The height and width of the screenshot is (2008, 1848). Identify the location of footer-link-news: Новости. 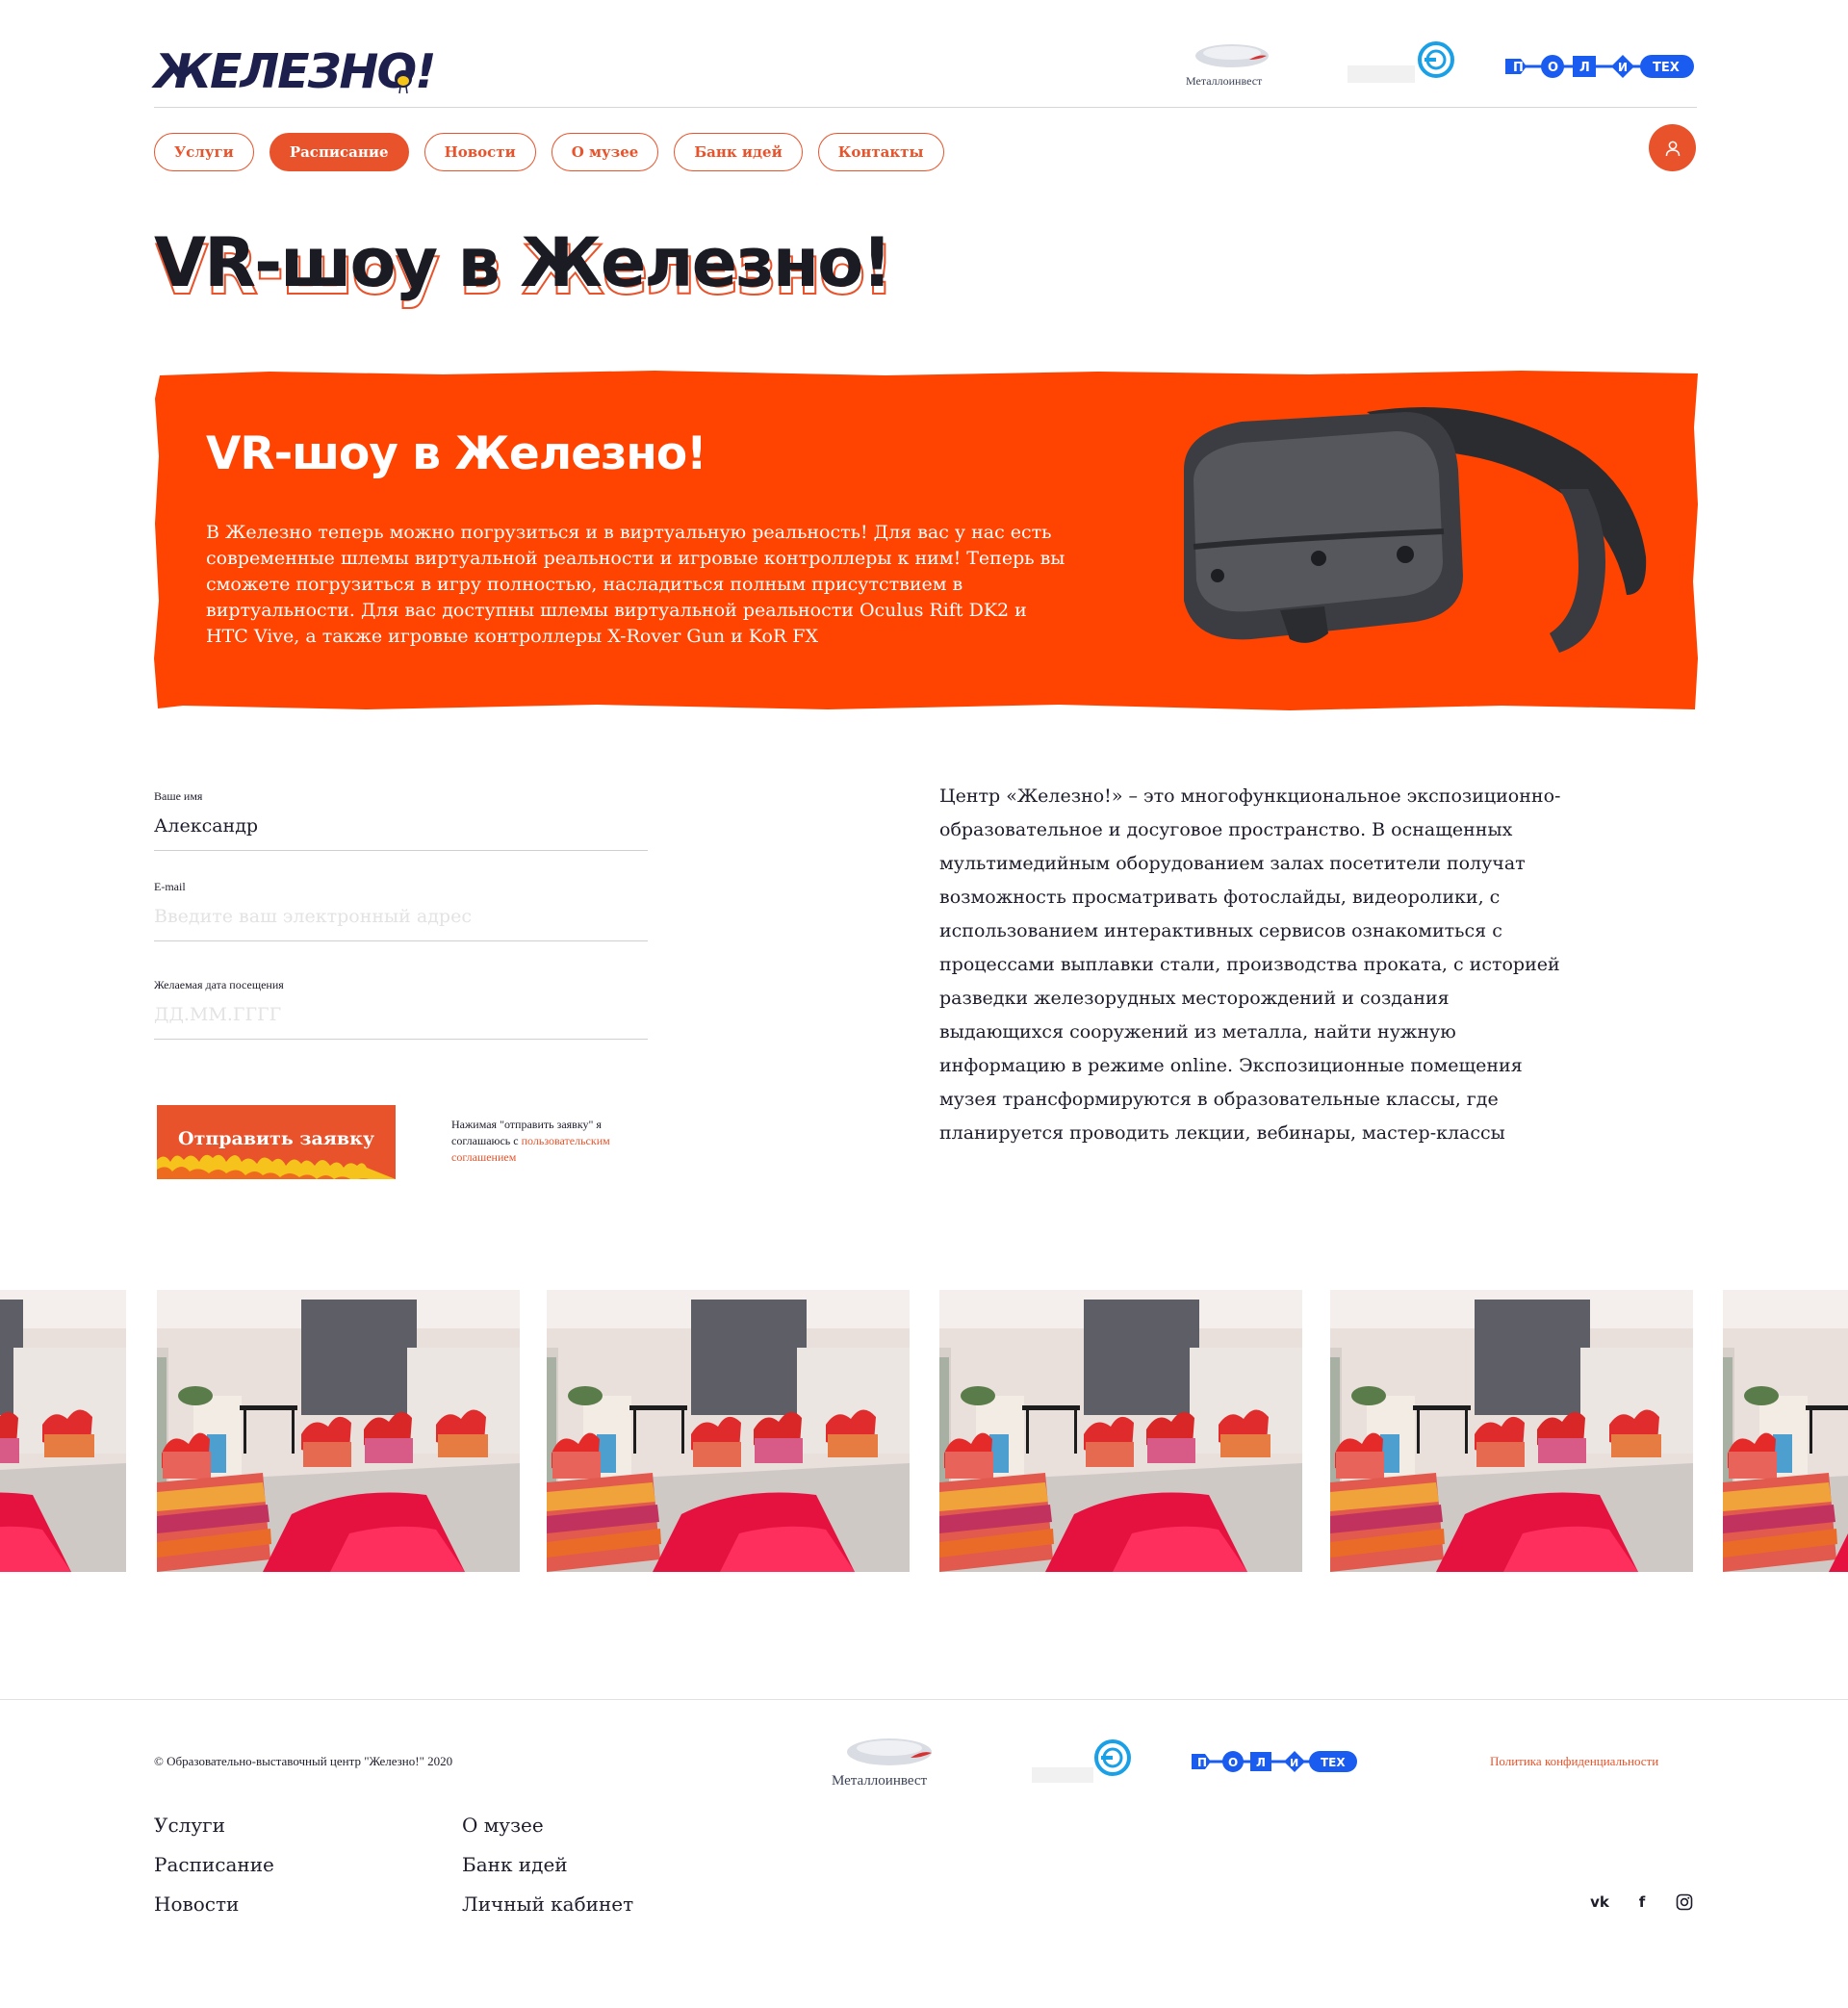
(308, 1904).